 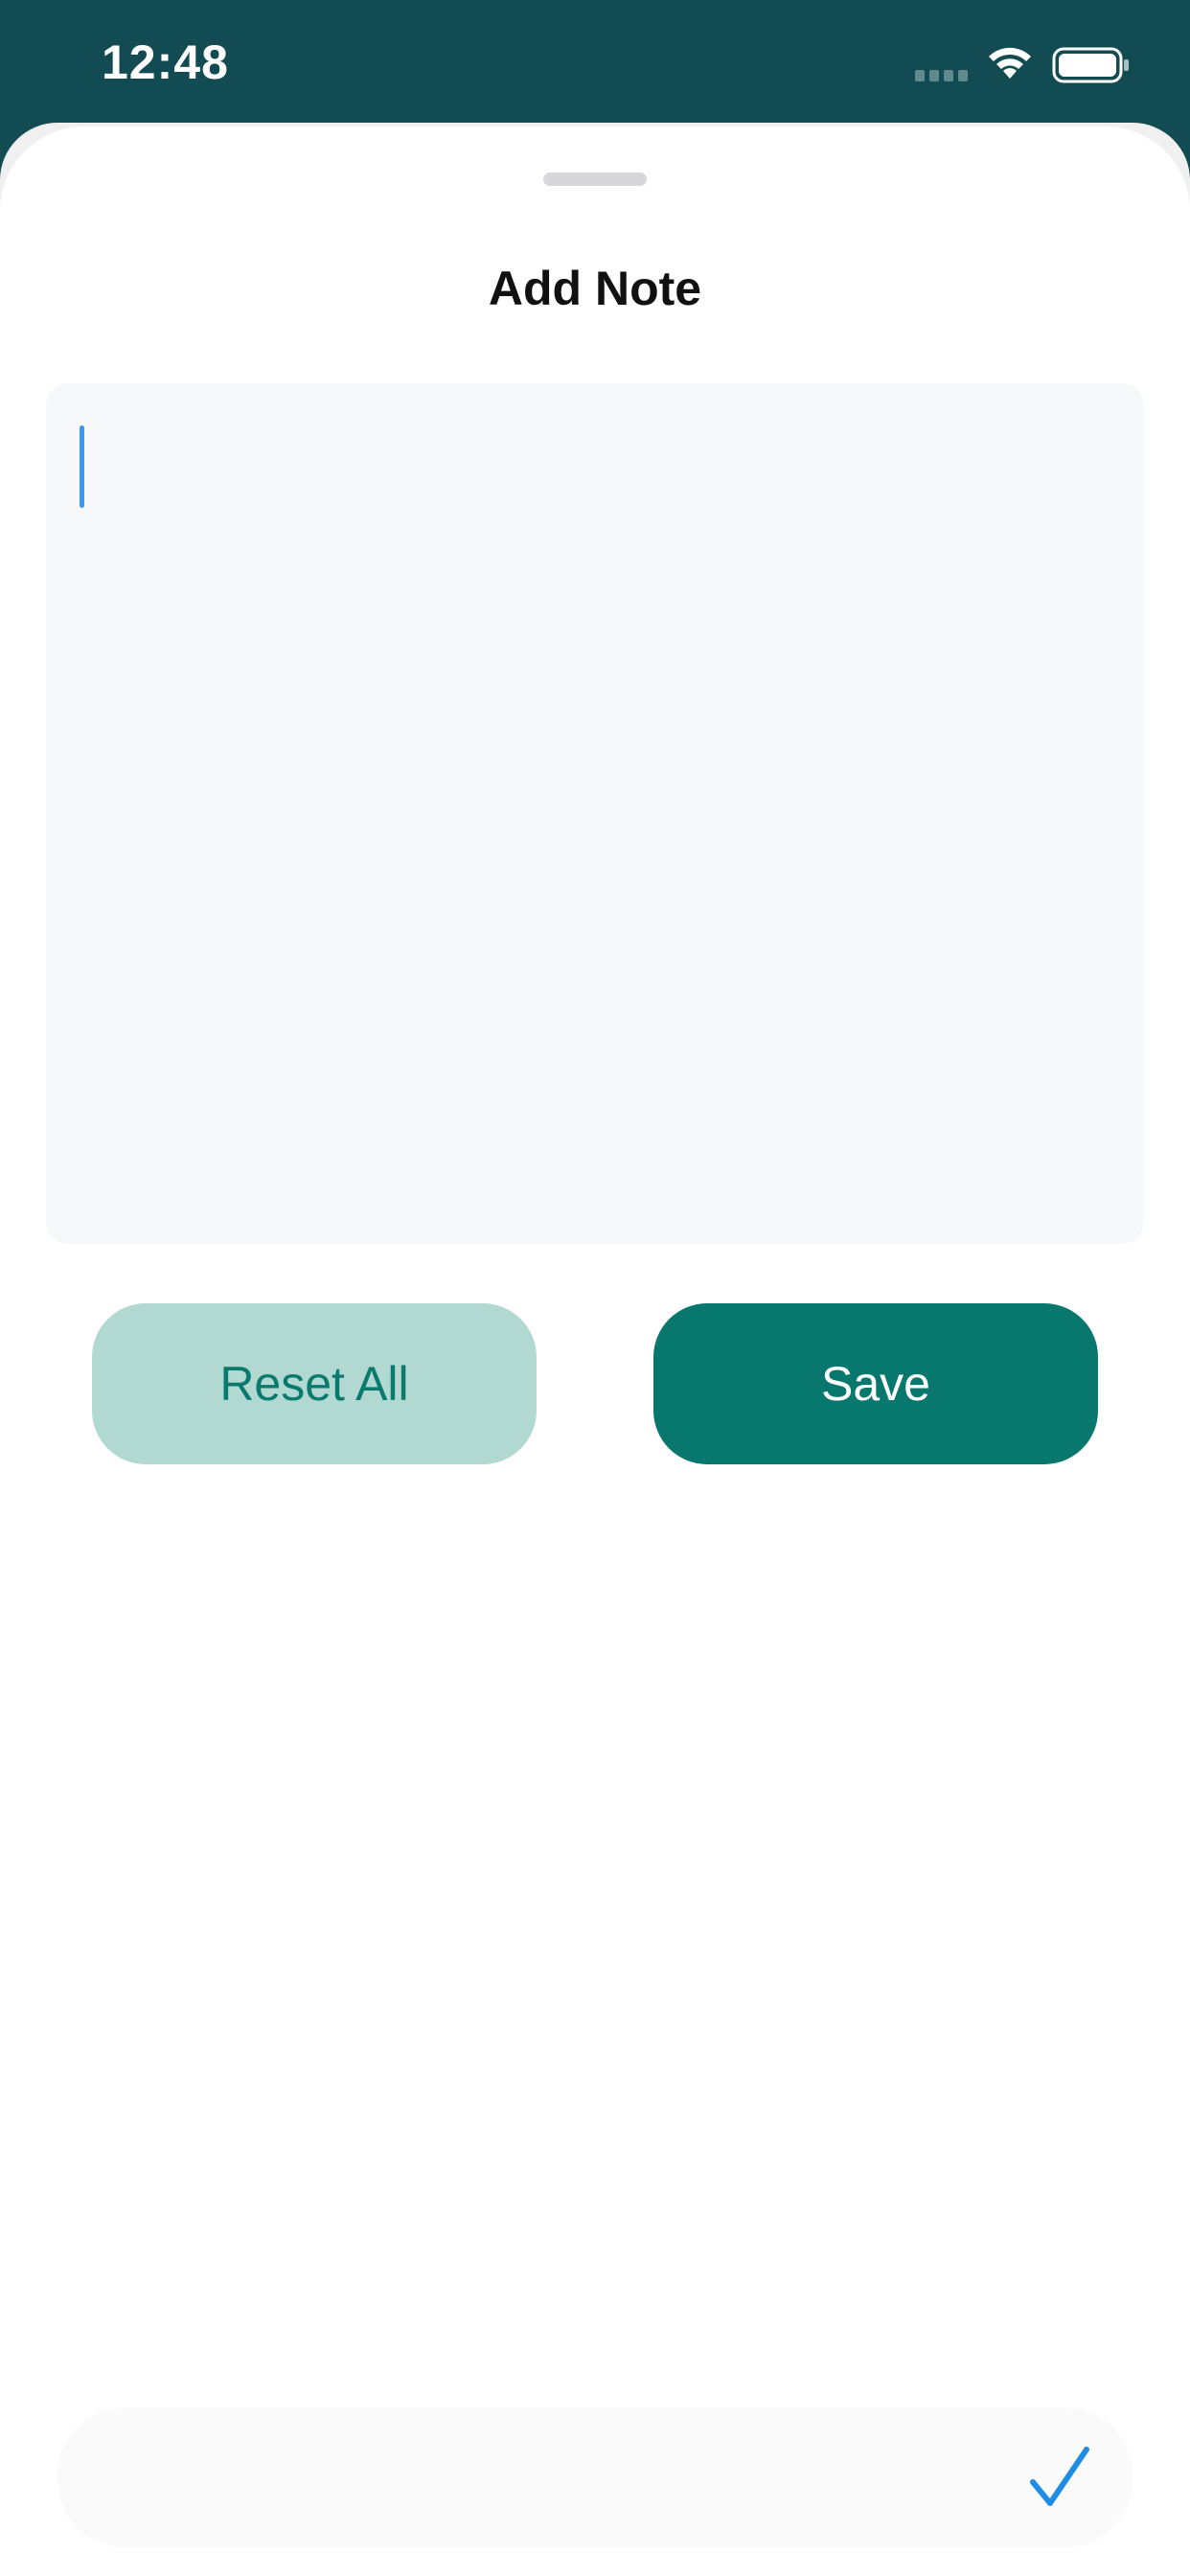 I want to click on battery-icon, so click(x=1091, y=65).